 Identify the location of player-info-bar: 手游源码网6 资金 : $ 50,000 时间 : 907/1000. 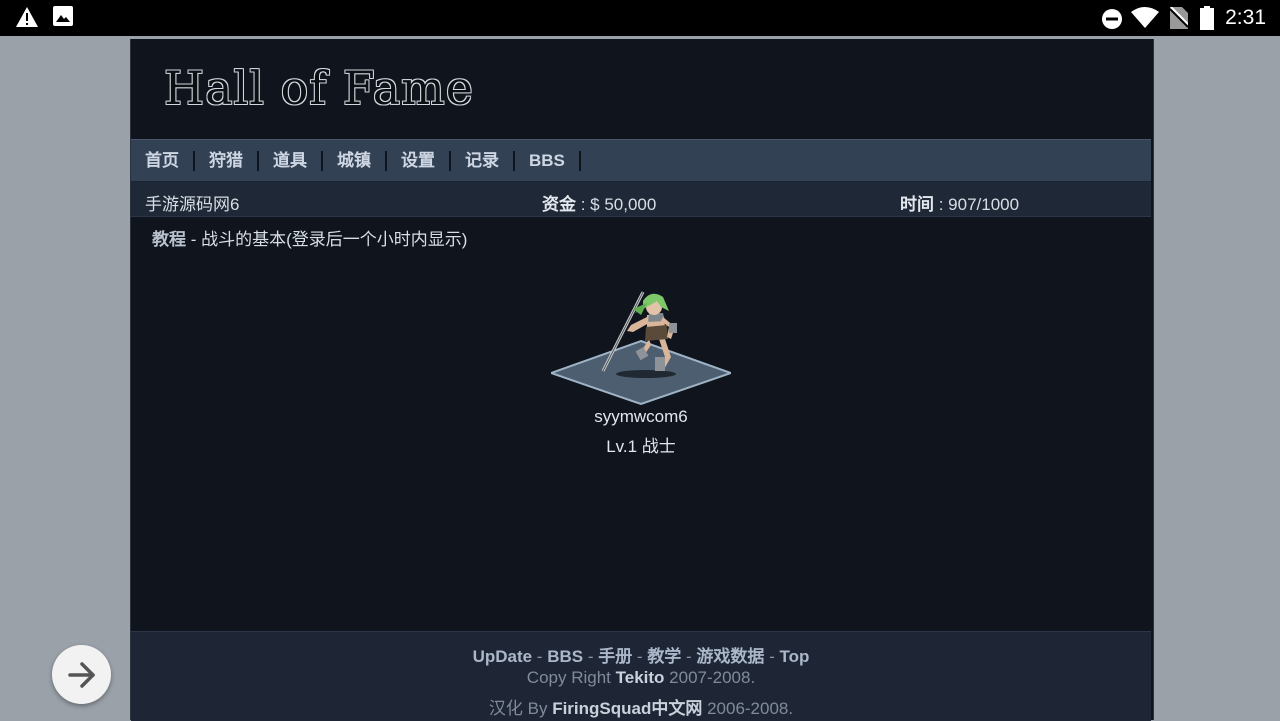
(641, 199).